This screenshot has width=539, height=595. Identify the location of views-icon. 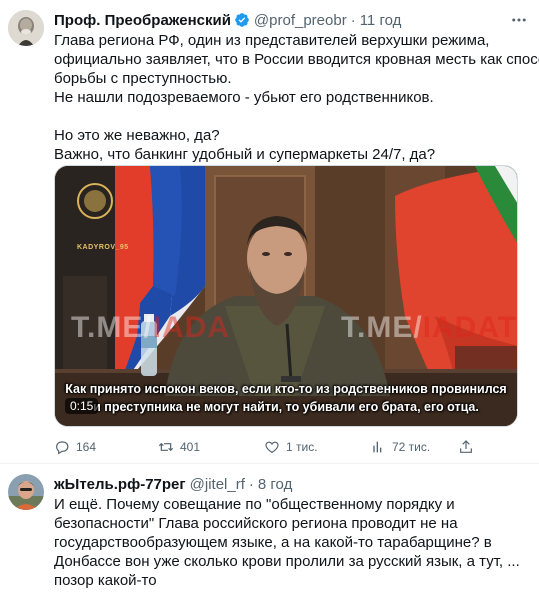
(377, 447).